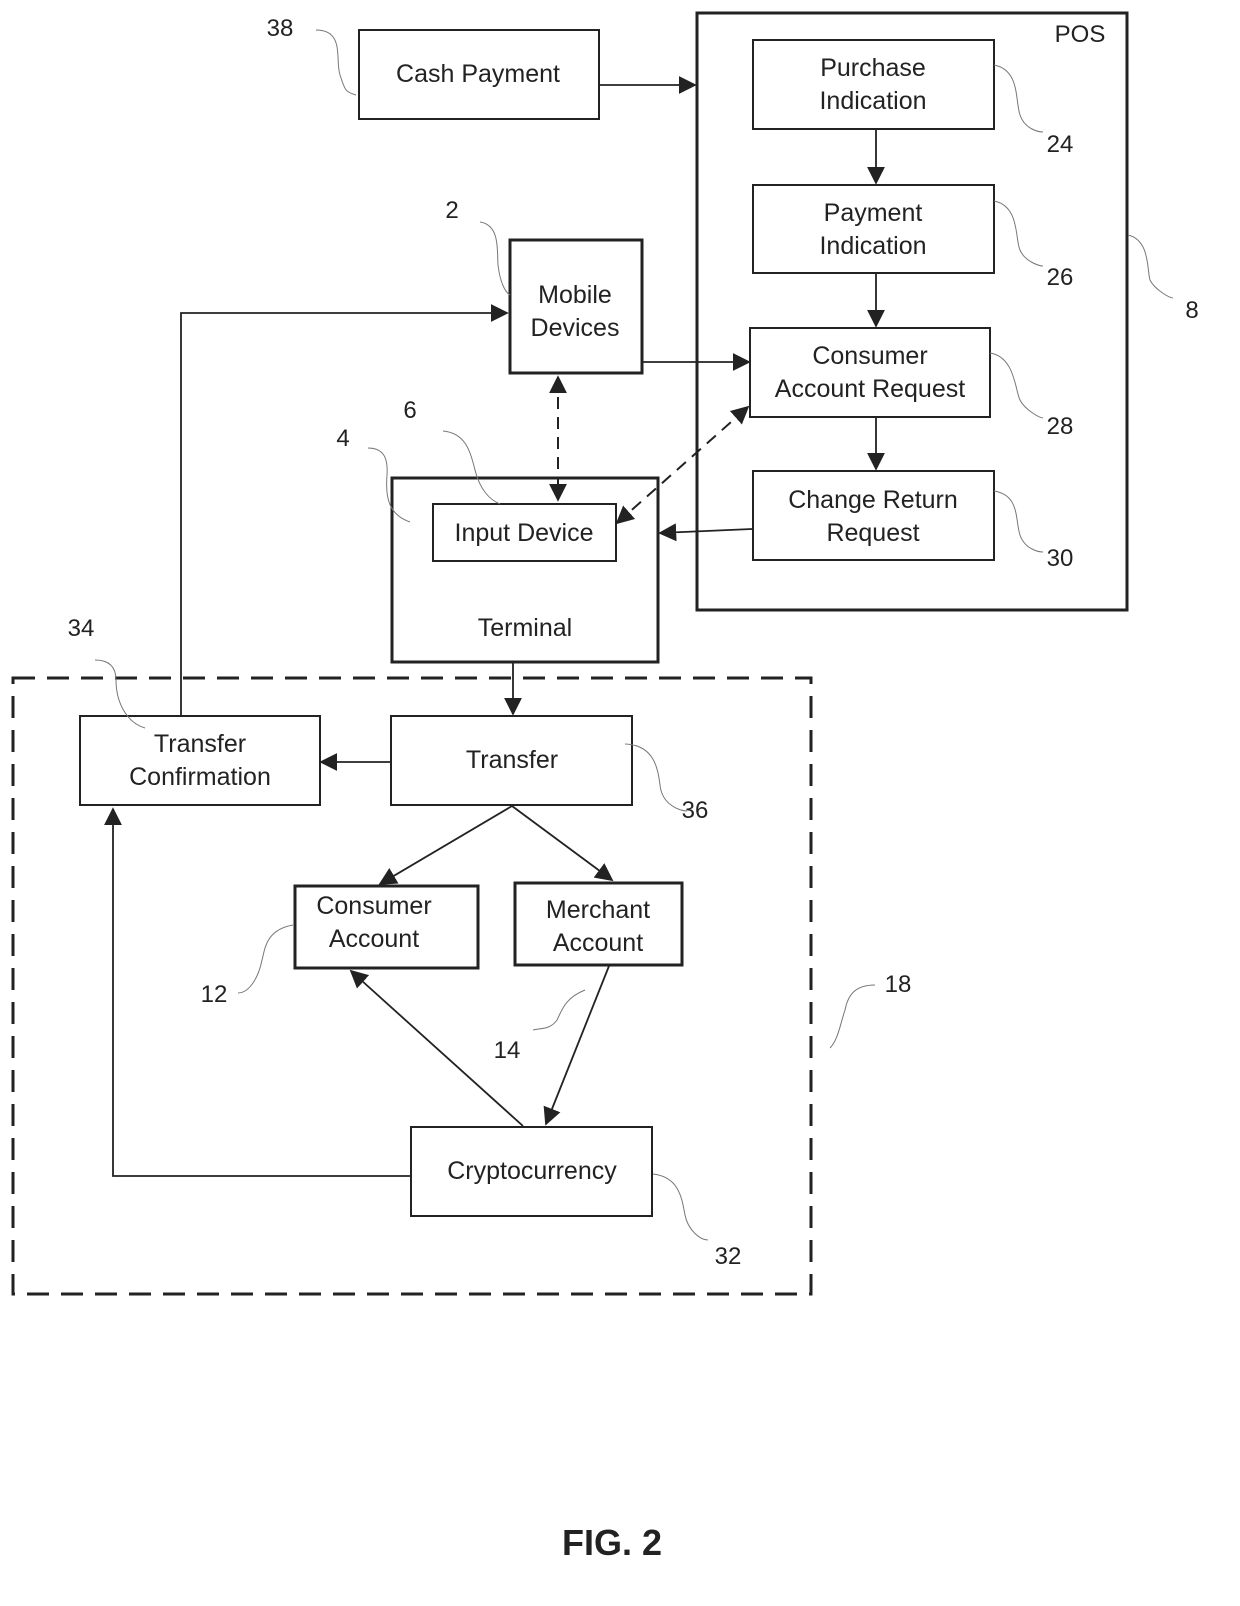  I want to click on ref-30: 30, so click(1060, 558).